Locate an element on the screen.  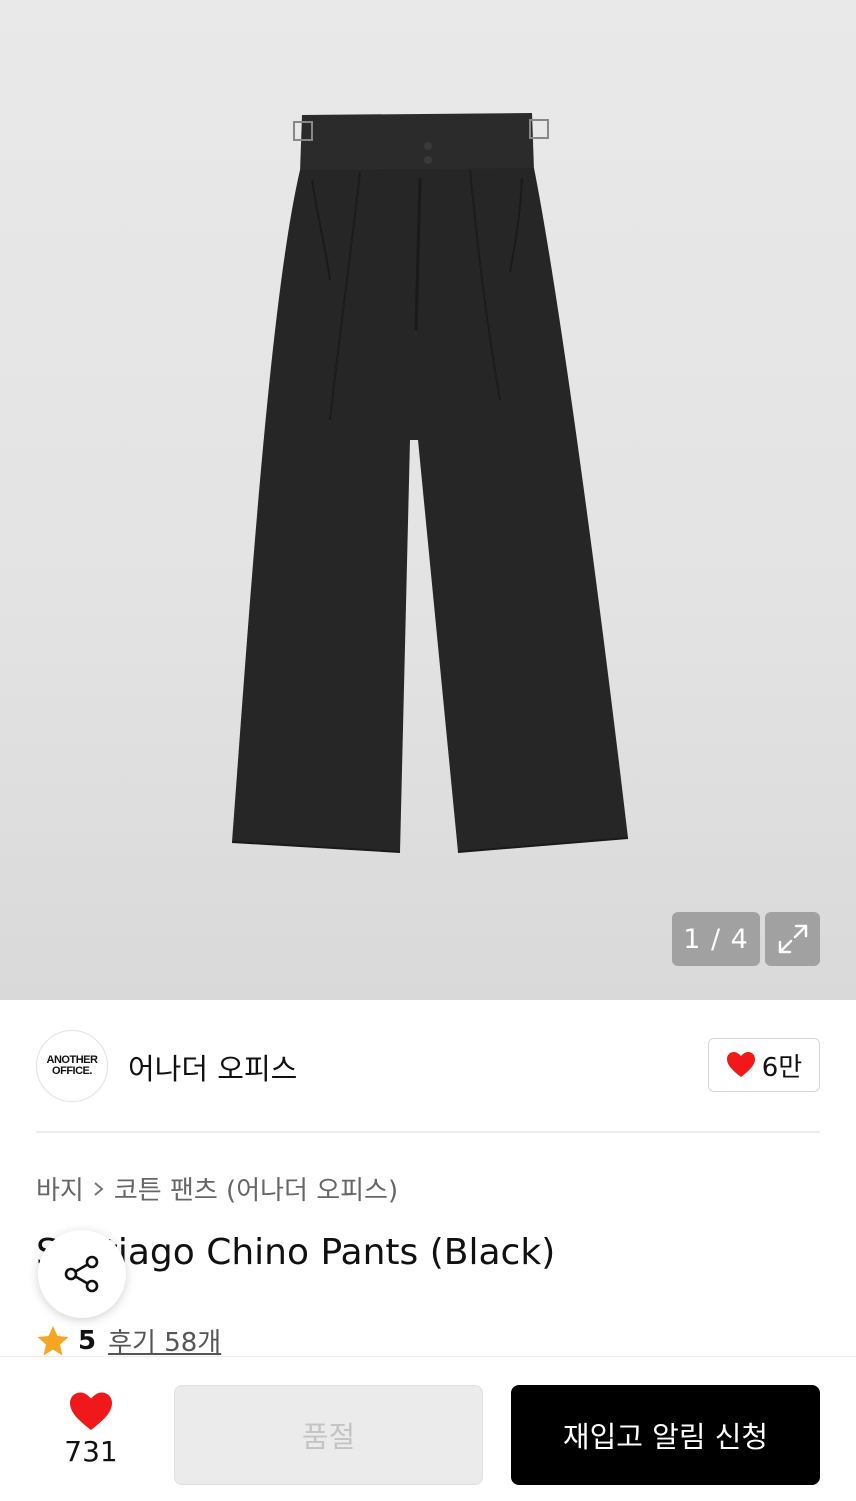
brand-row: ANOTHER OFFICE. 어나더 오피스 6만 is located at coordinates (428, 1066).